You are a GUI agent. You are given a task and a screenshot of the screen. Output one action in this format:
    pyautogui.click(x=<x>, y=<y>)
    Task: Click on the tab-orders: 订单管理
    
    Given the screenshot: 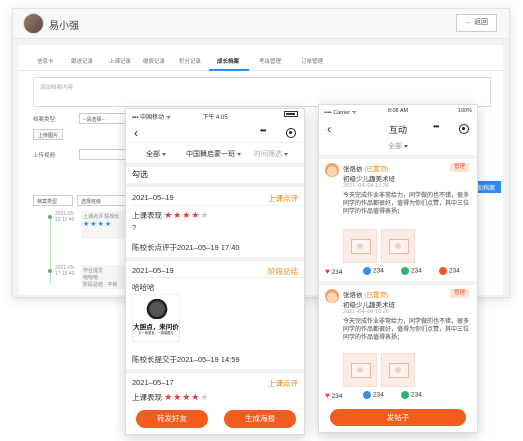 What is the action you would take?
    pyautogui.click(x=312, y=61)
    